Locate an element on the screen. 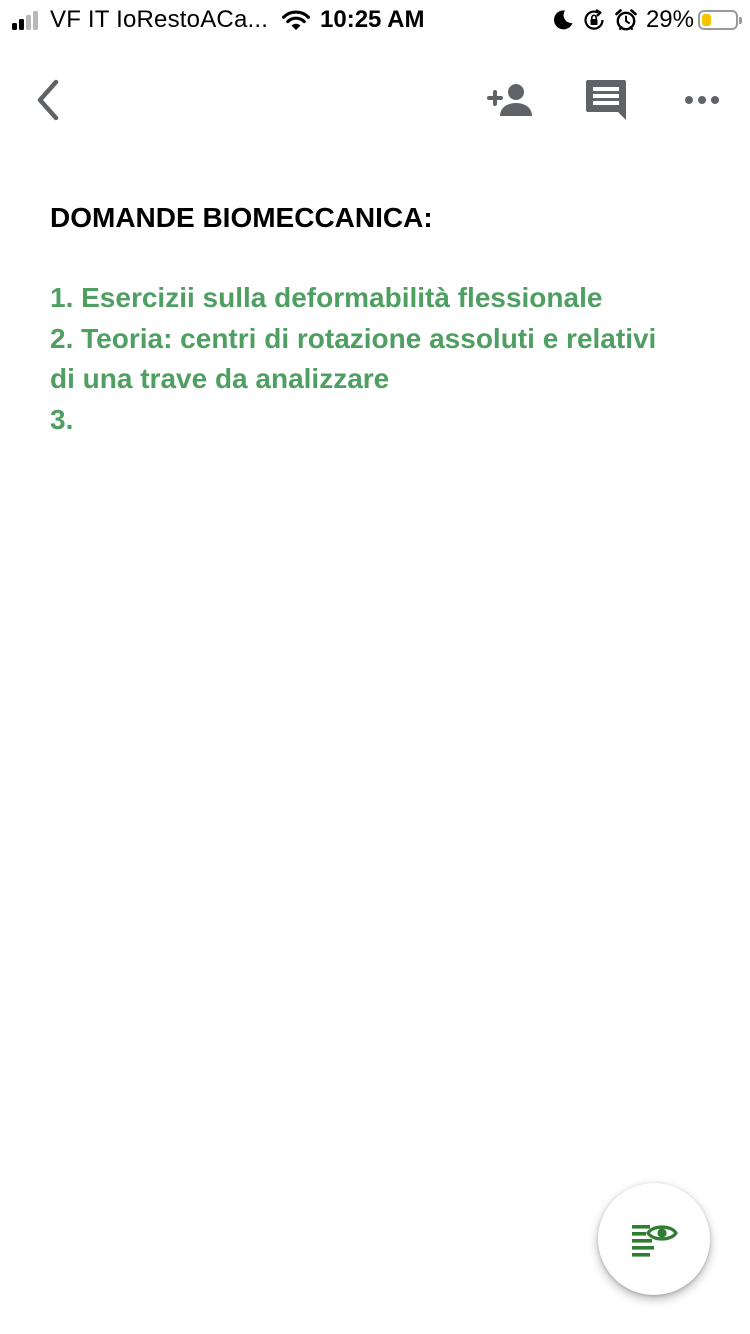 The image size is (750, 1334). back-button is located at coordinates (48, 100).